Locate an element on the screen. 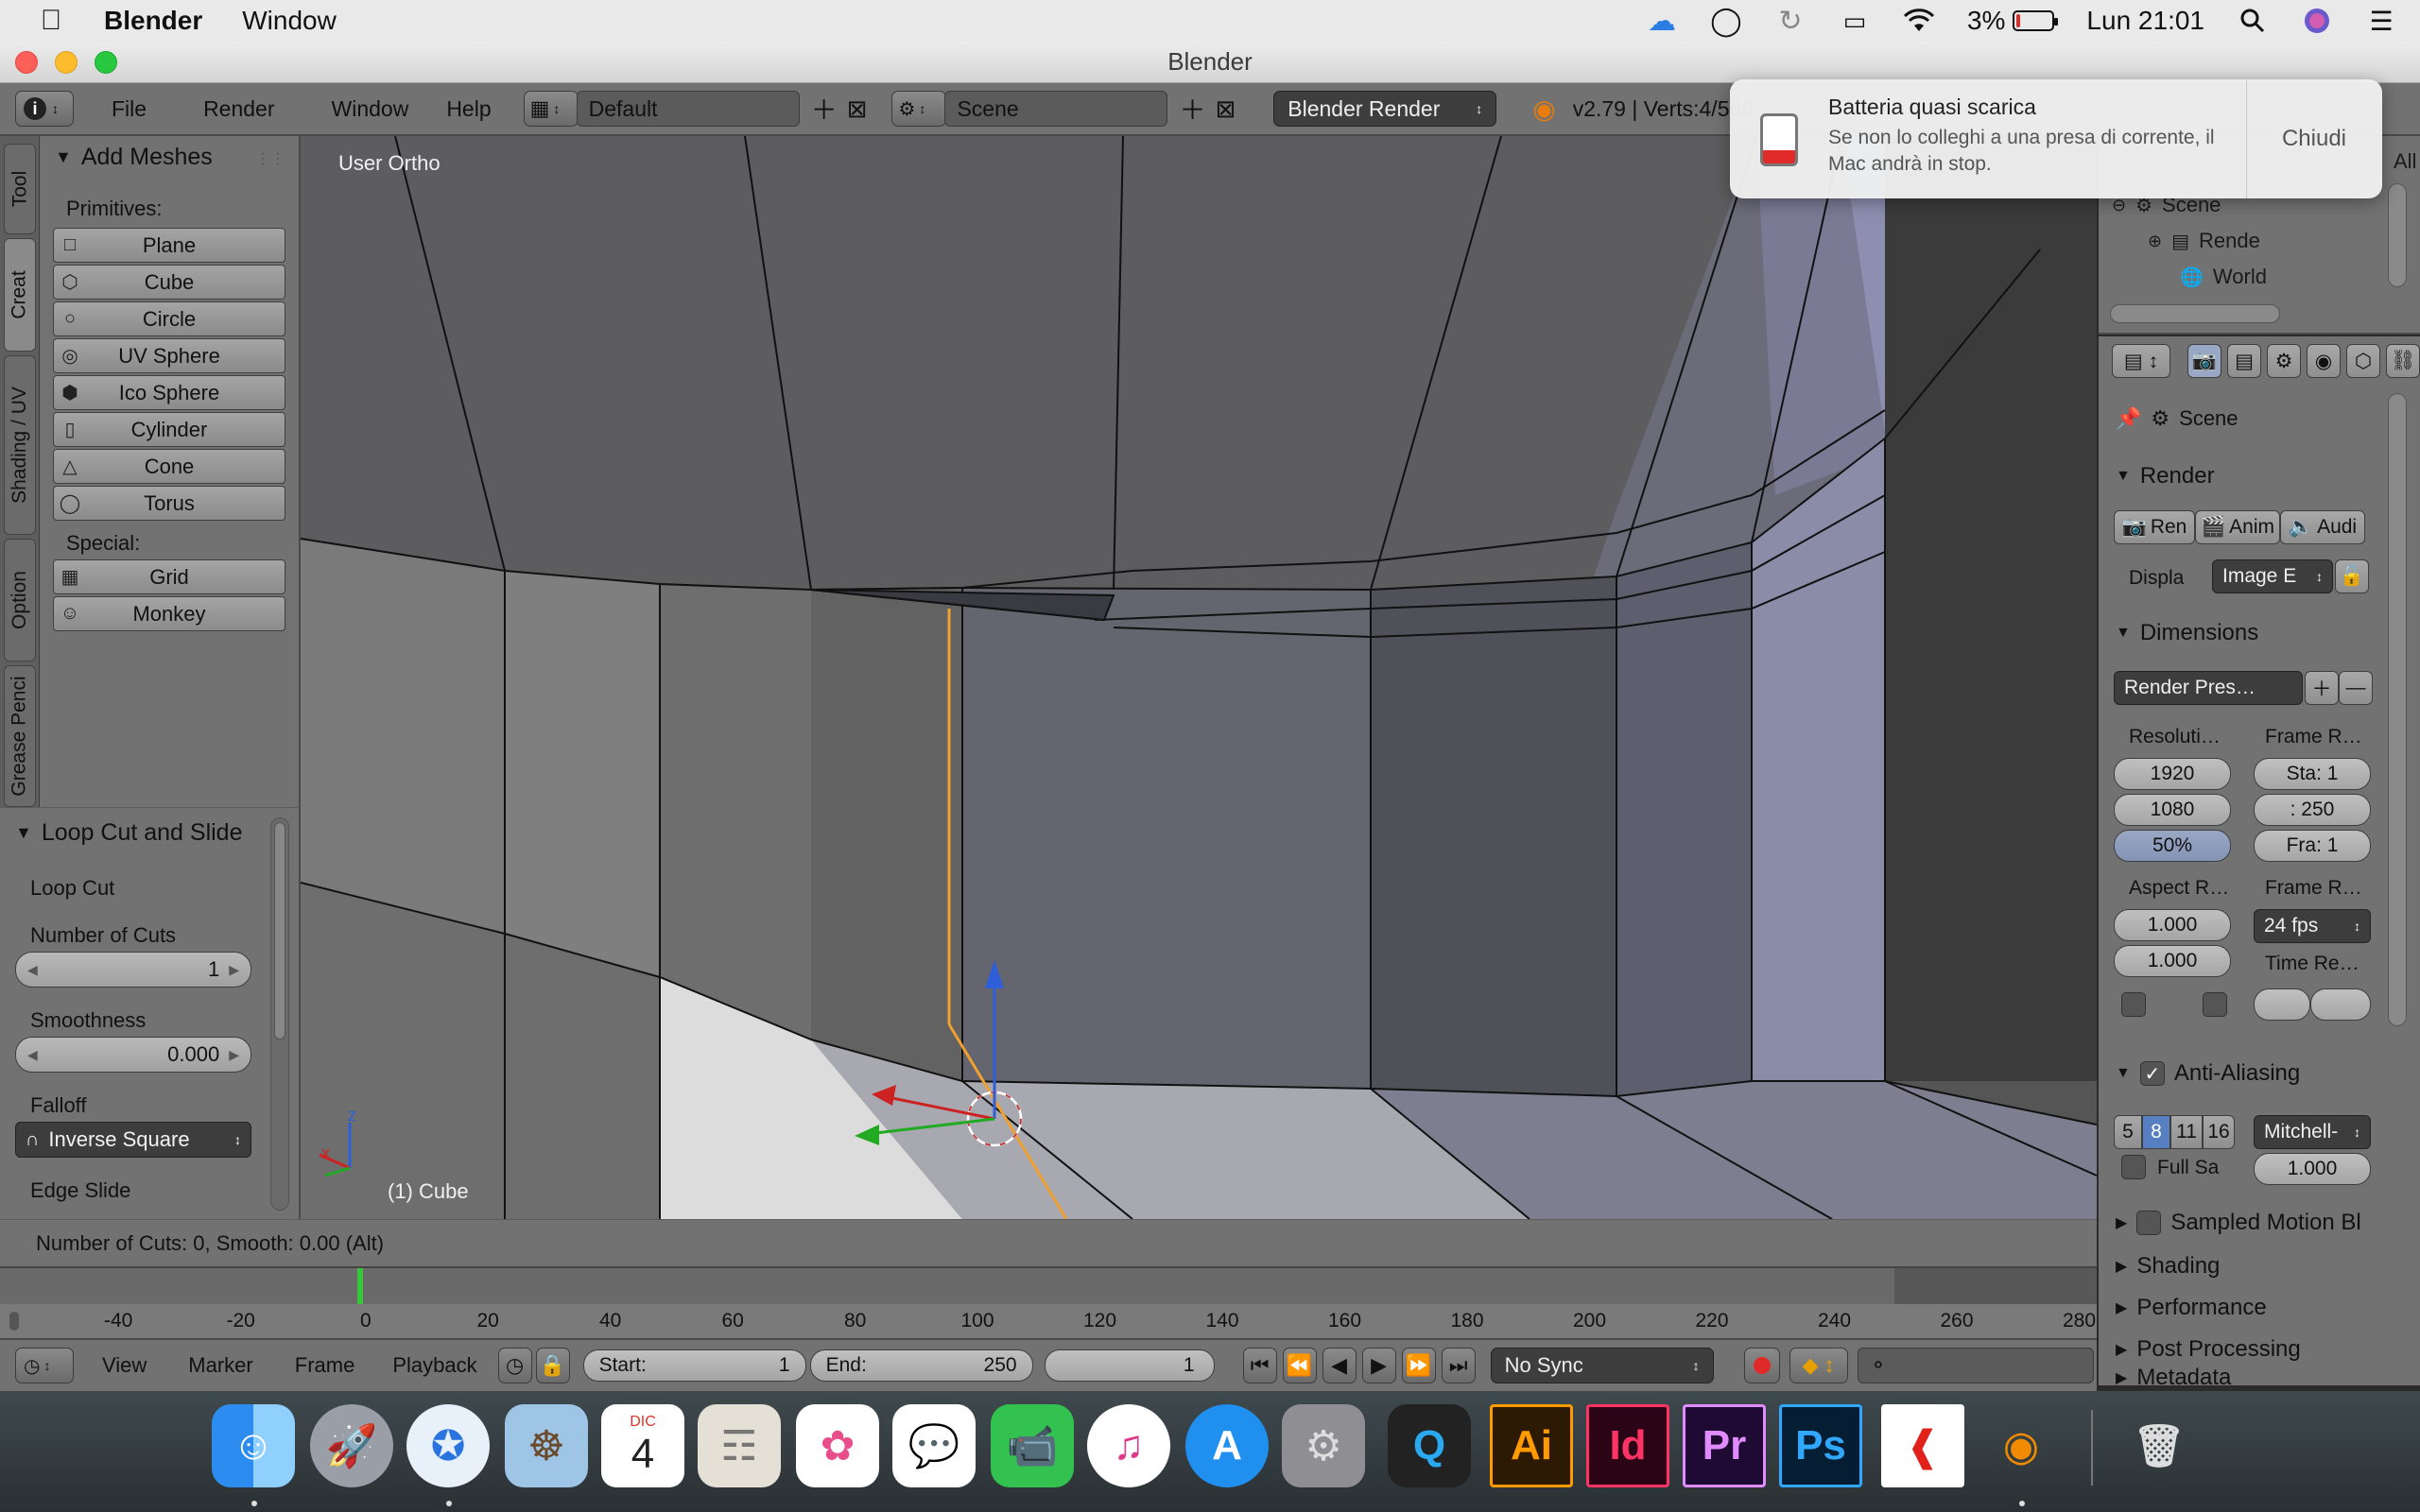 The image size is (2420, 1512). render-tab-camera-icon: 📷 is located at coordinates (2204, 361).